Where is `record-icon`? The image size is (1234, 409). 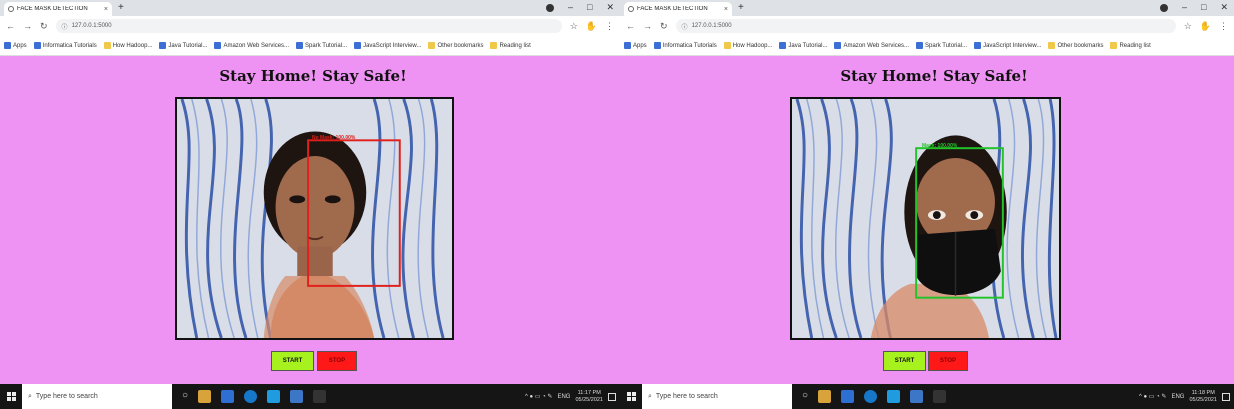
record-icon is located at coordinates (1164, 8).